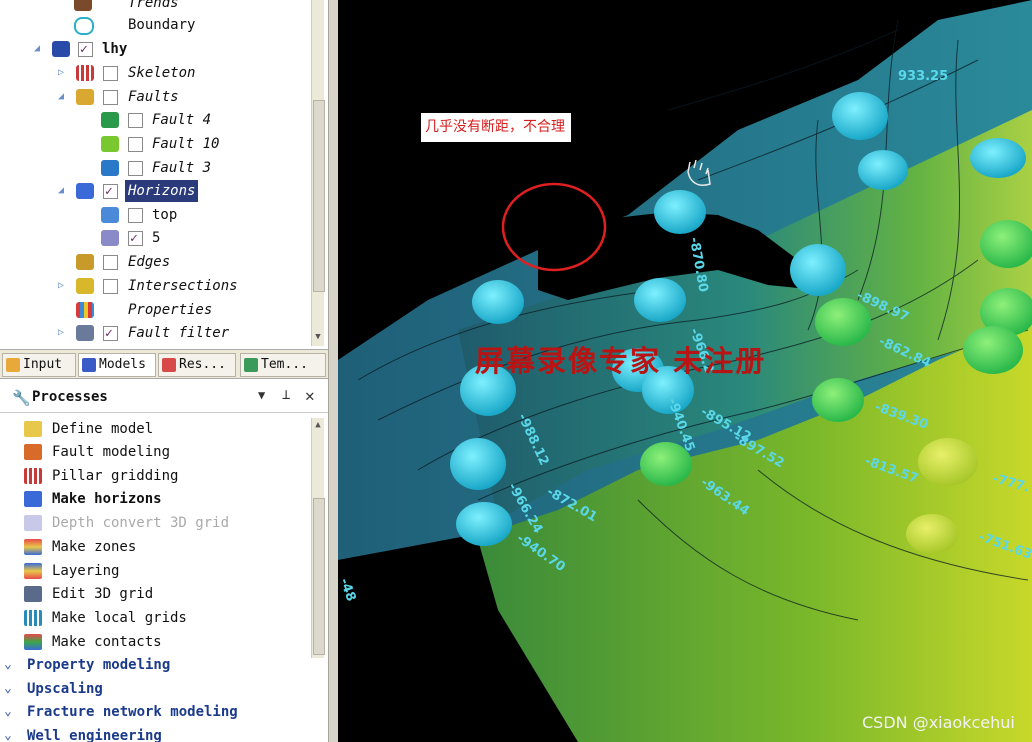  Describe the element at coordinates (318, 338) in the screenshot. I see `scroll-down-icon: ▼` at that location.